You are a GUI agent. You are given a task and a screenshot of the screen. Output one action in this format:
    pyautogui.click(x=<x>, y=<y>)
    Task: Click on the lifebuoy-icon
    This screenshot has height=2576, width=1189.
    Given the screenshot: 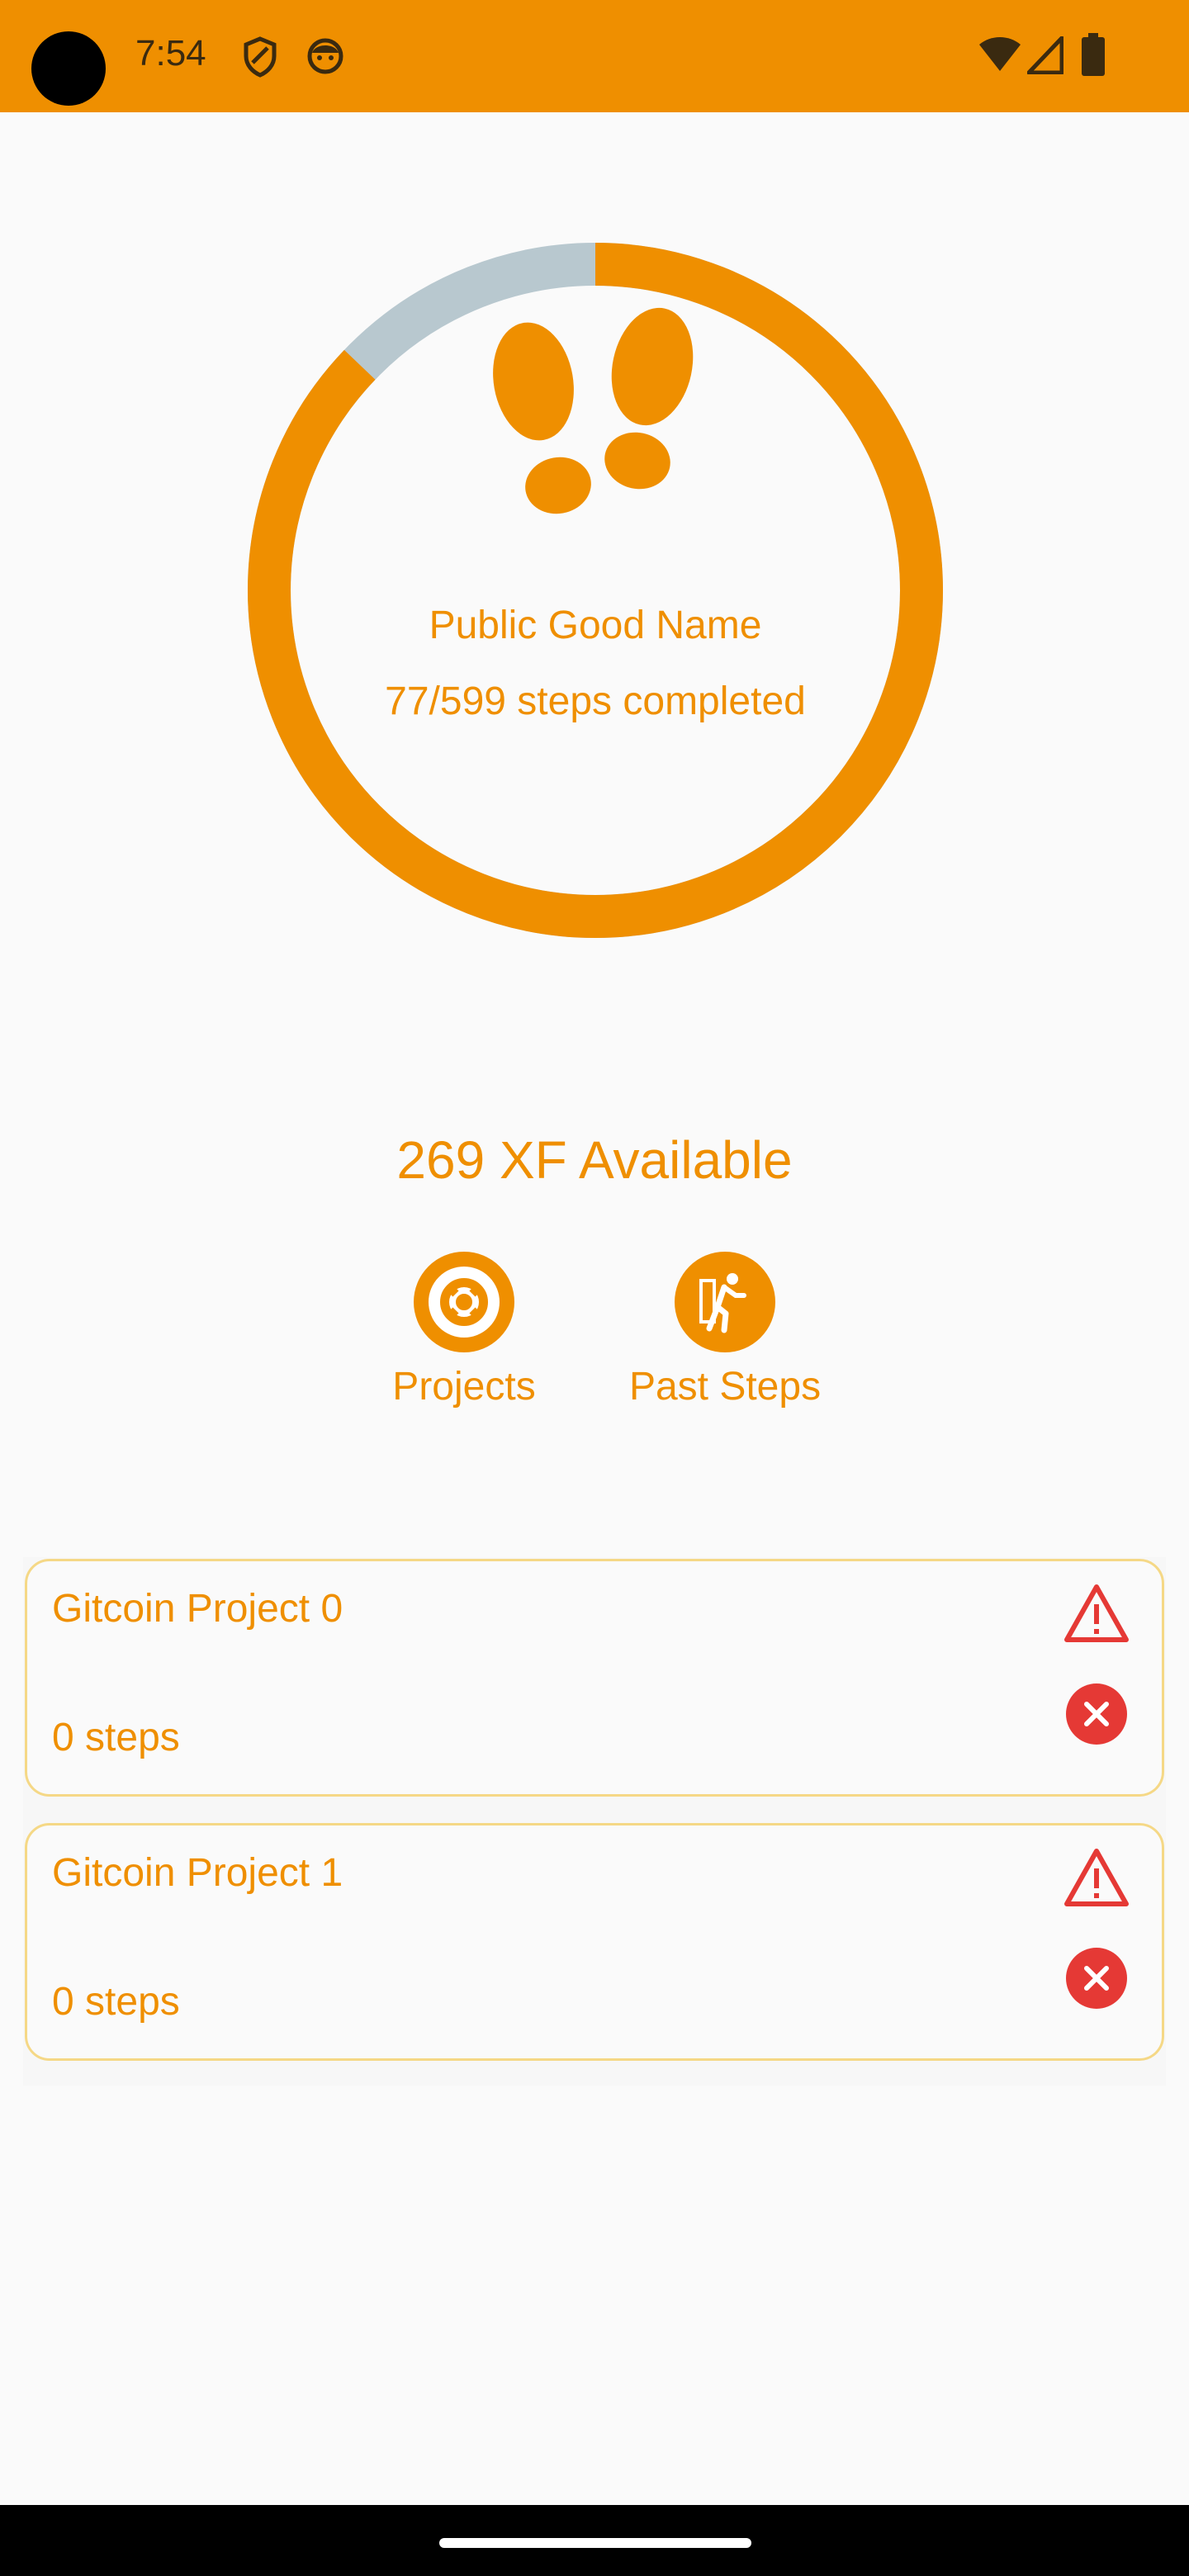 What is the action you would take?
    pyautogui.click(x=464, y=1302)
    